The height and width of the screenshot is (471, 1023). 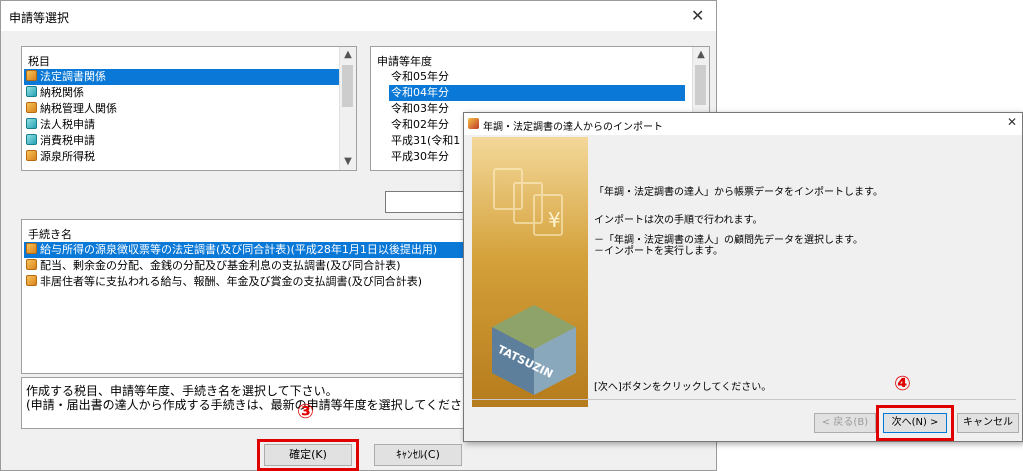 I want to click on step-marker-3: ③, so click(x=305, y=411).